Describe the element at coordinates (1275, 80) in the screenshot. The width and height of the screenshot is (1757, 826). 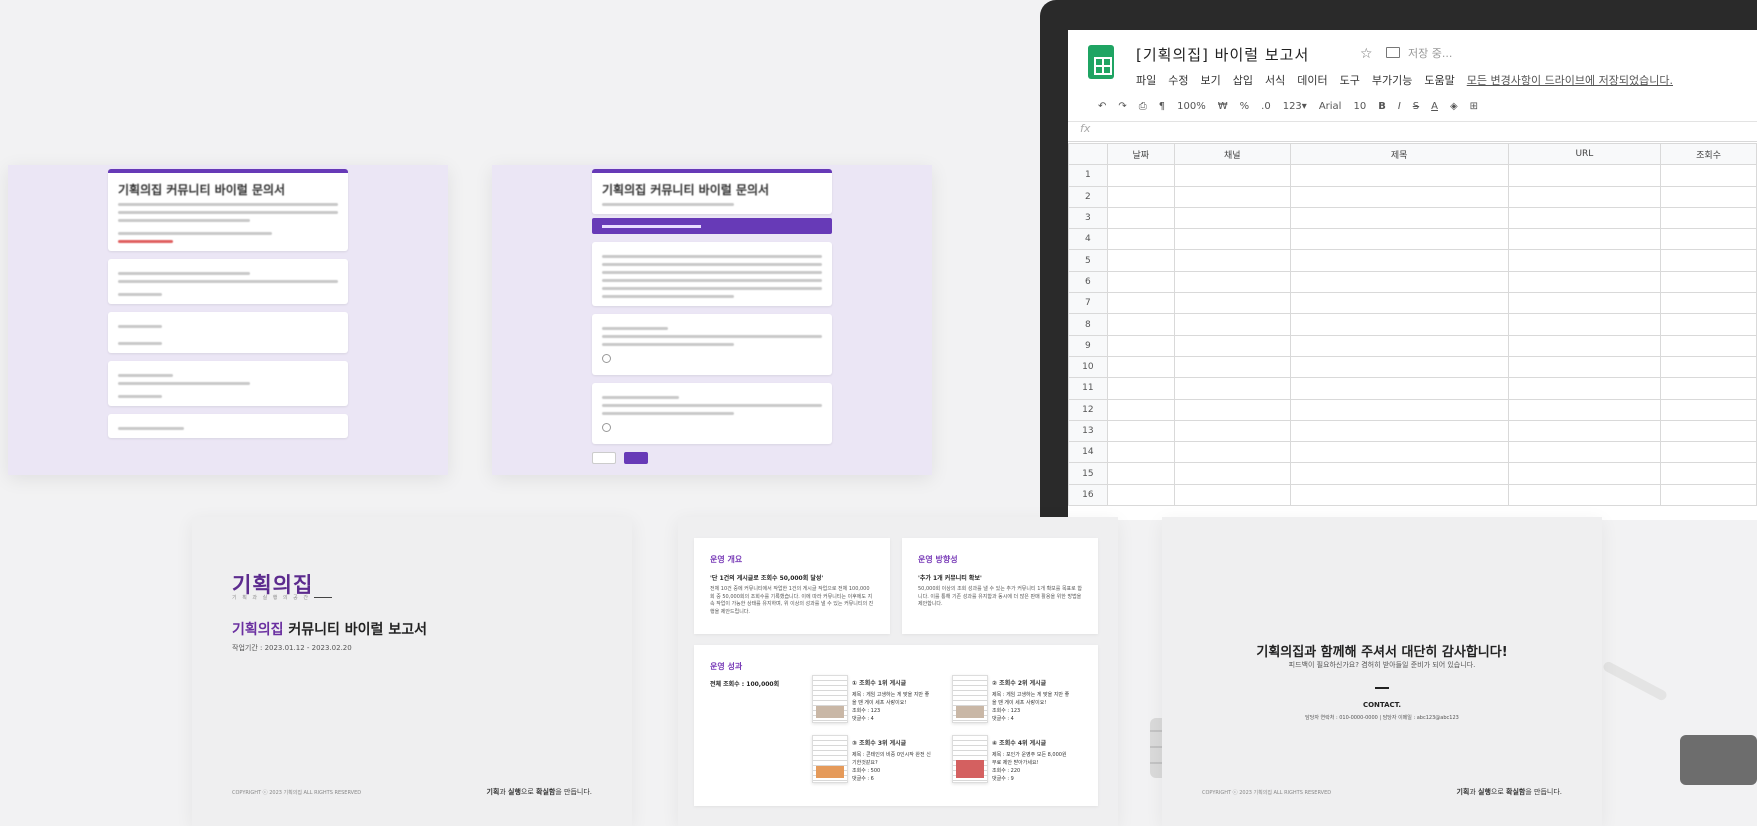
I see `menu-format: 서식` at that location.